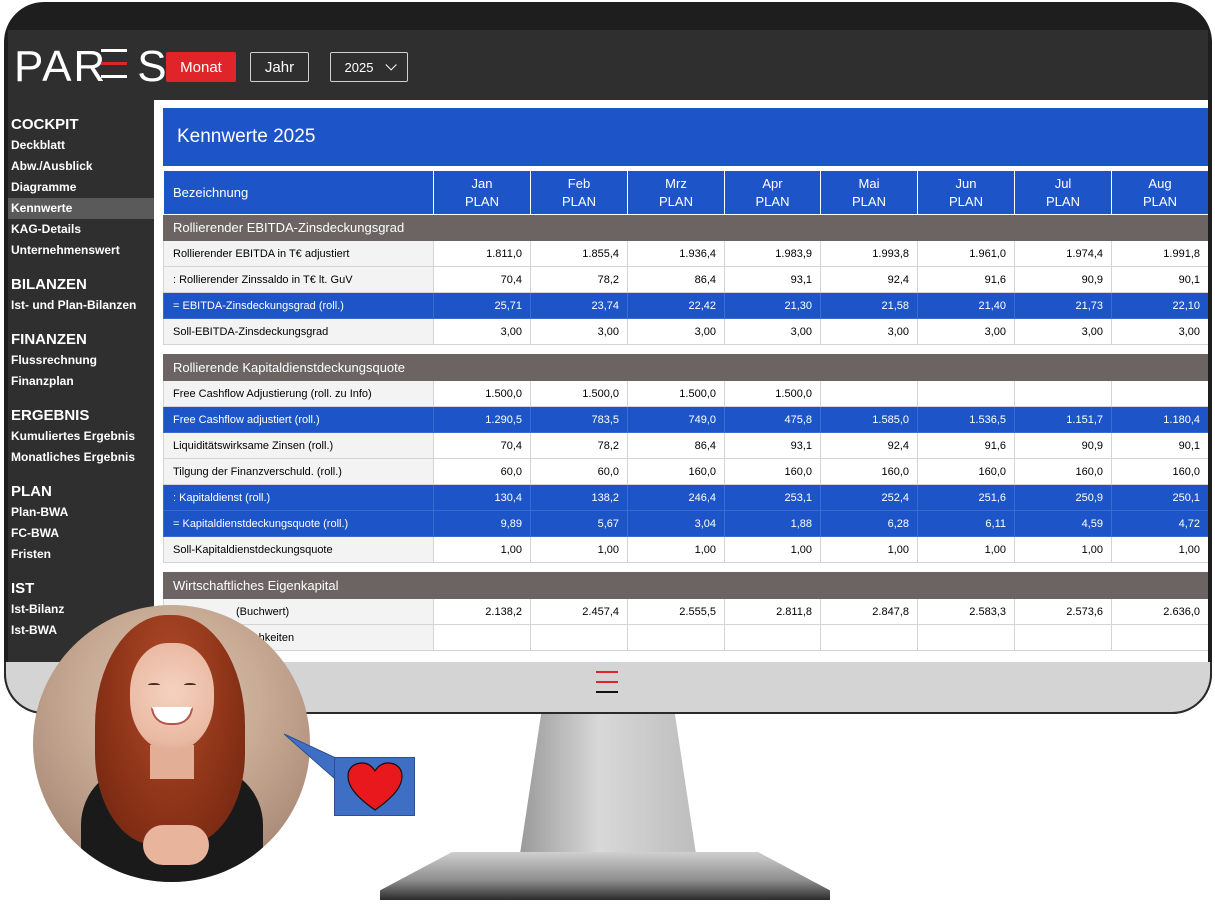 Image resolution: width=1215 pixels, height=904 pixels. What do you see at coordinates (772, 523) in the screenshot?
I see `cell-value: 1,88` at bounding box center [772, 523].